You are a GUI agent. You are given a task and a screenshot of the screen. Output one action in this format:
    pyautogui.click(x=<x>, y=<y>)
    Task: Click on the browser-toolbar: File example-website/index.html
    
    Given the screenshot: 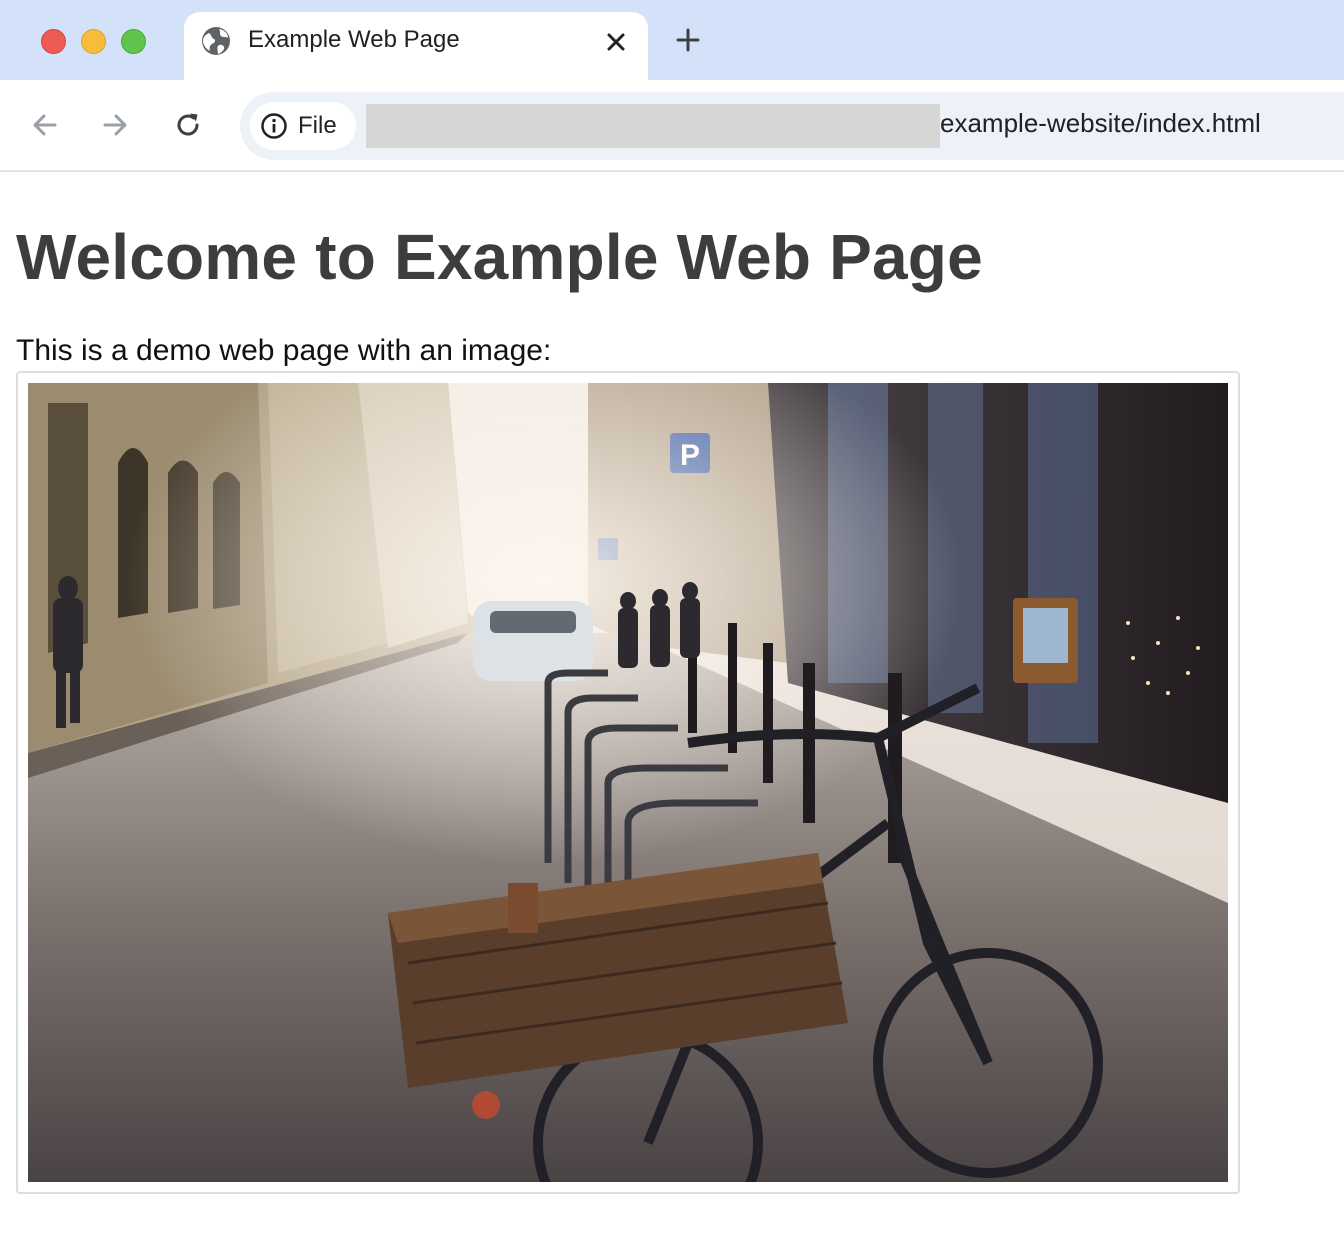 What is the action you would take?
    pyautogui.click(x=672, y=126)
    